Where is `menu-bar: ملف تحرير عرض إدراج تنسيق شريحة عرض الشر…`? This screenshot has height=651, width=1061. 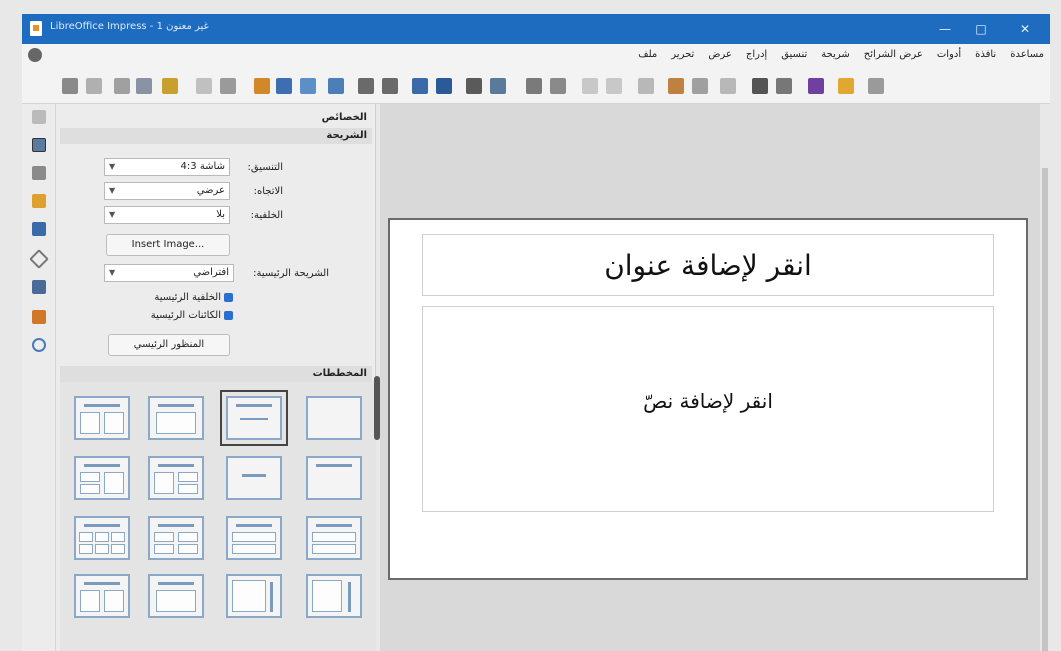 menu-bar: ملف تحرير عرض إدراج تنسيق شريحة عرض الشر… is located at coordinates (536, 56).